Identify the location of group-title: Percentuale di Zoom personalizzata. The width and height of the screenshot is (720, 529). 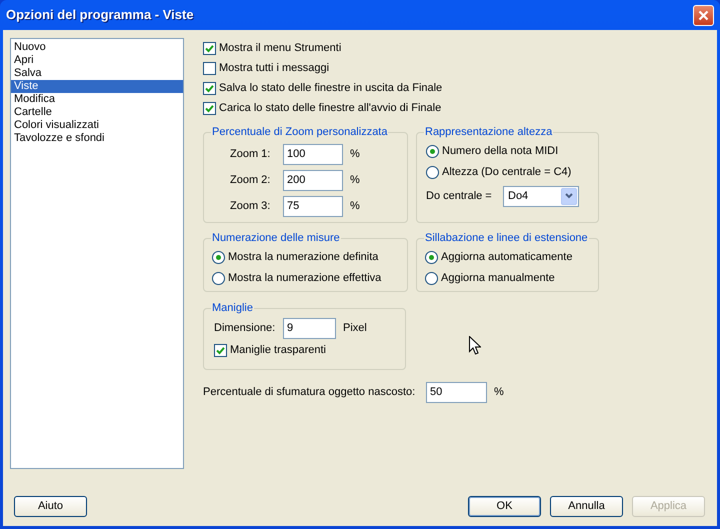
(299, 132).